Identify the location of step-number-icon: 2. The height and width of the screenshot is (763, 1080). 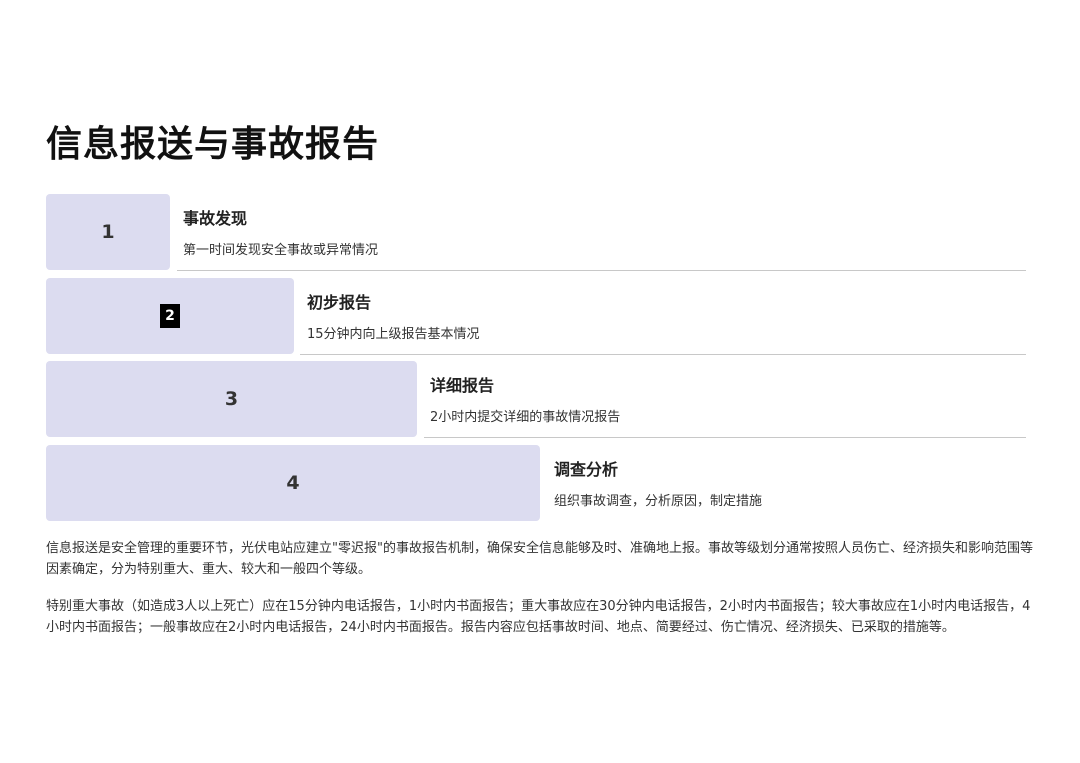
(170, 316).